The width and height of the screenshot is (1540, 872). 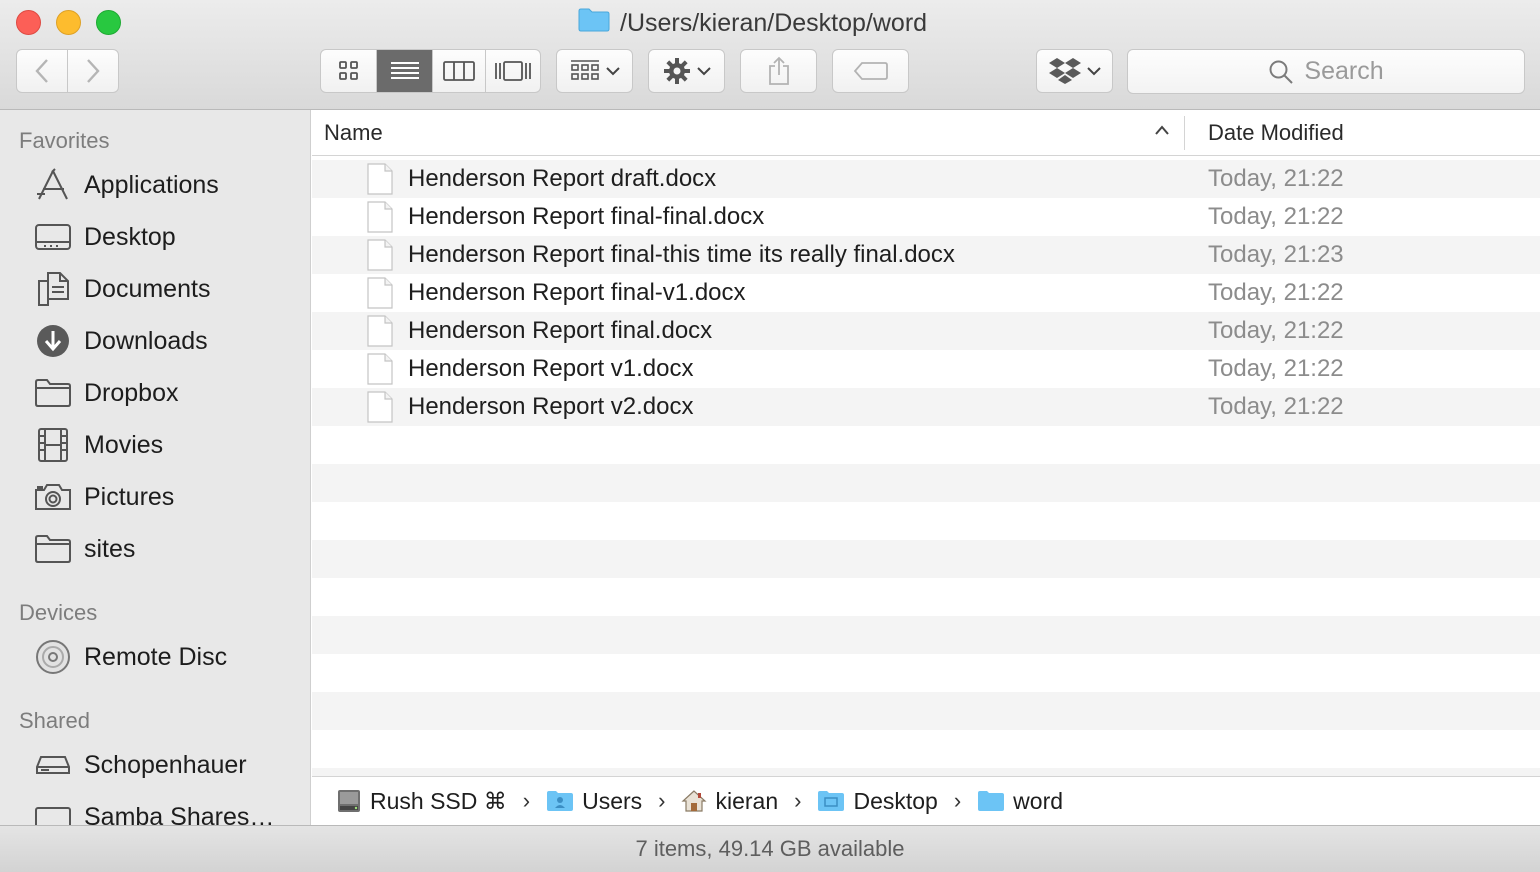 I want to click on sidebar-item-downloads: Downloads, so click(x=121, y=341).